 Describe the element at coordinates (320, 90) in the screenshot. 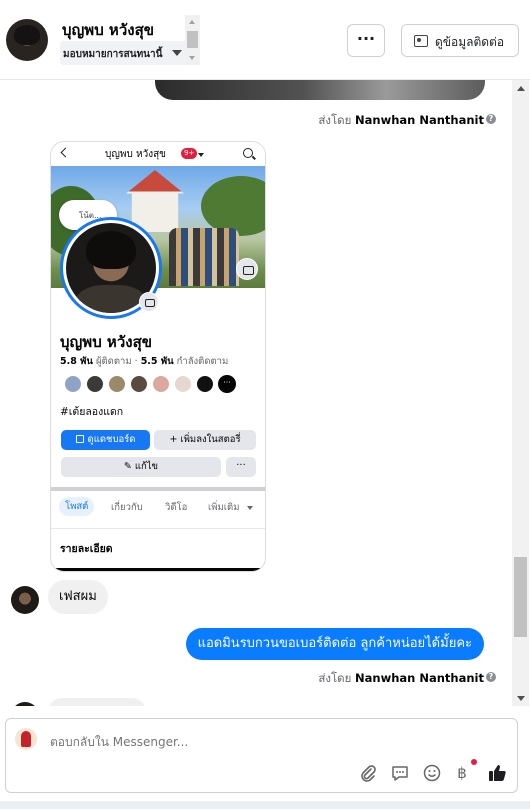

I see `previous-image-message` at that location.